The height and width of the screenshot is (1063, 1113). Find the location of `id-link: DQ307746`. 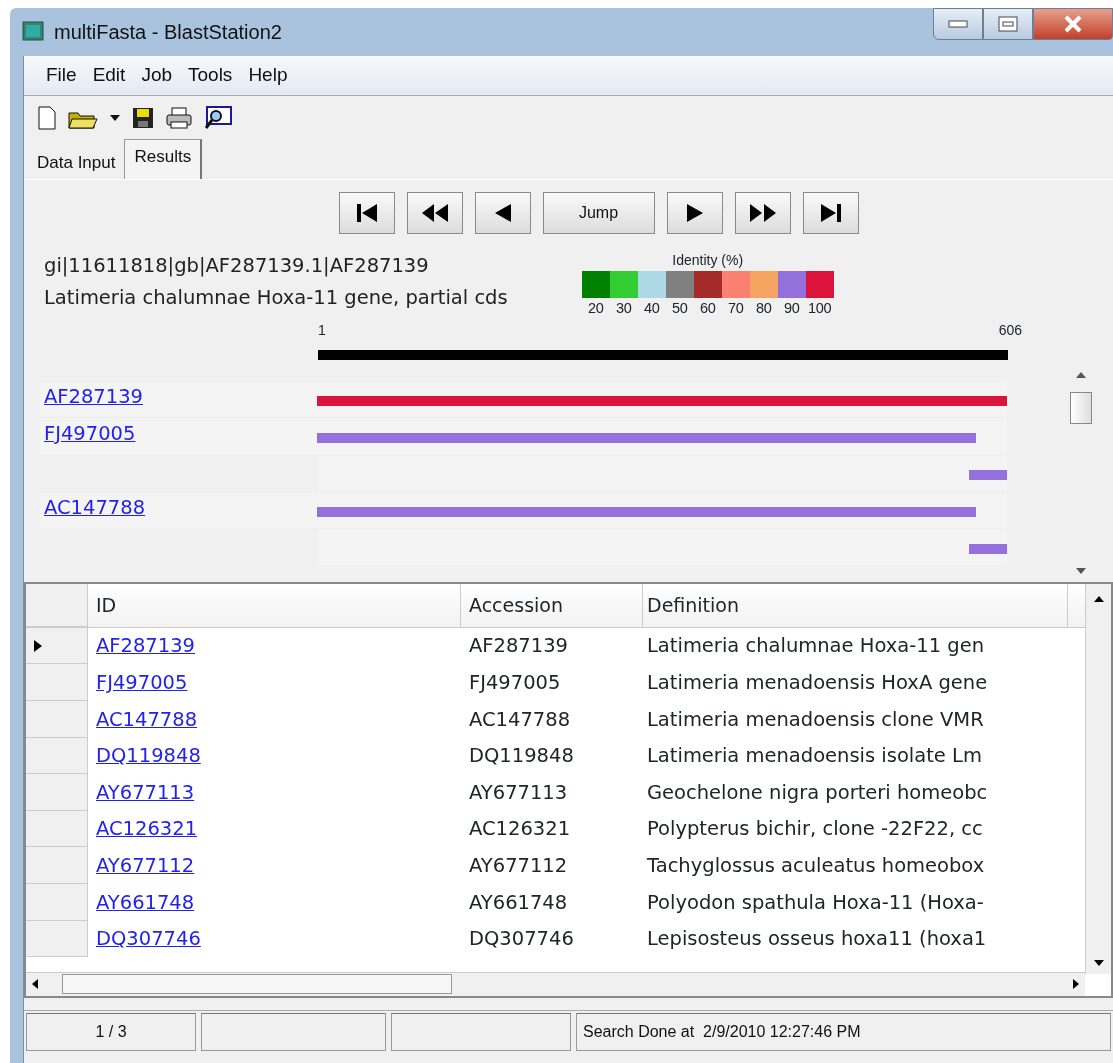

id-link: DQ307746 is located at coordinates (148, 939).